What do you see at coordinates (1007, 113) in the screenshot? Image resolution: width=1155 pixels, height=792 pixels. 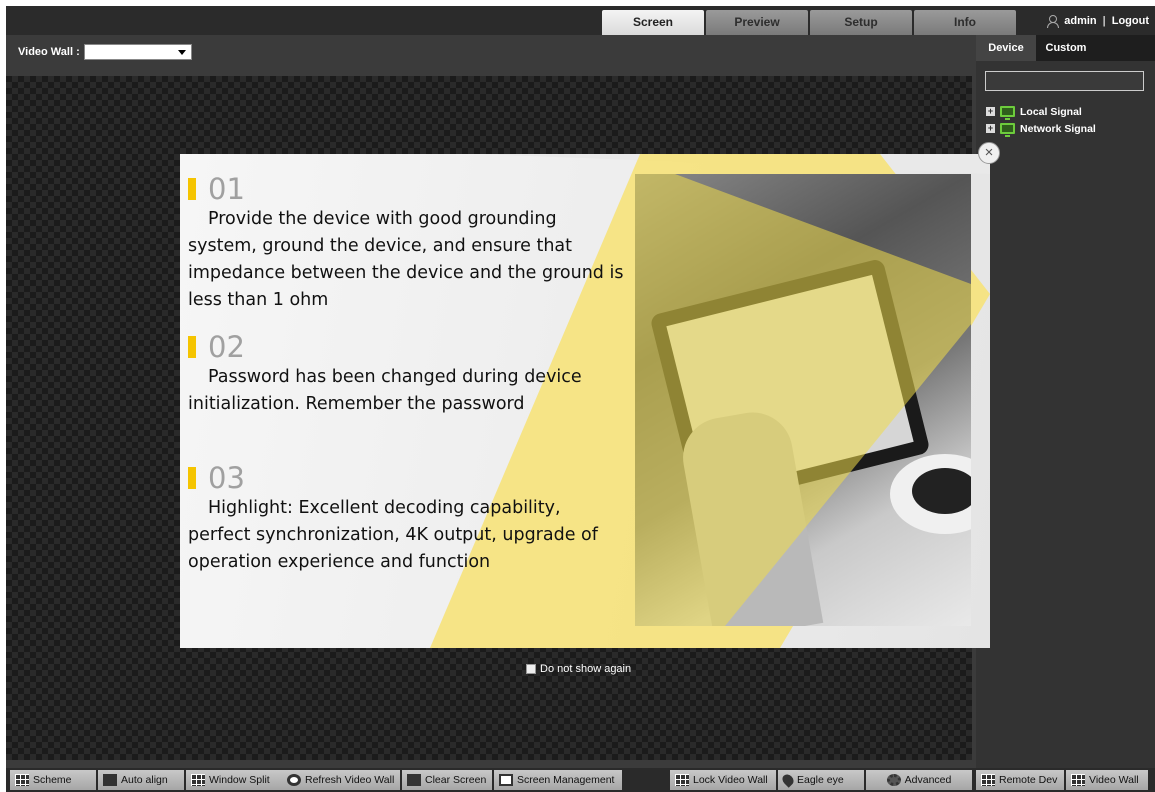 I see `local-signal-icon` at bounding box center [1007, 113].